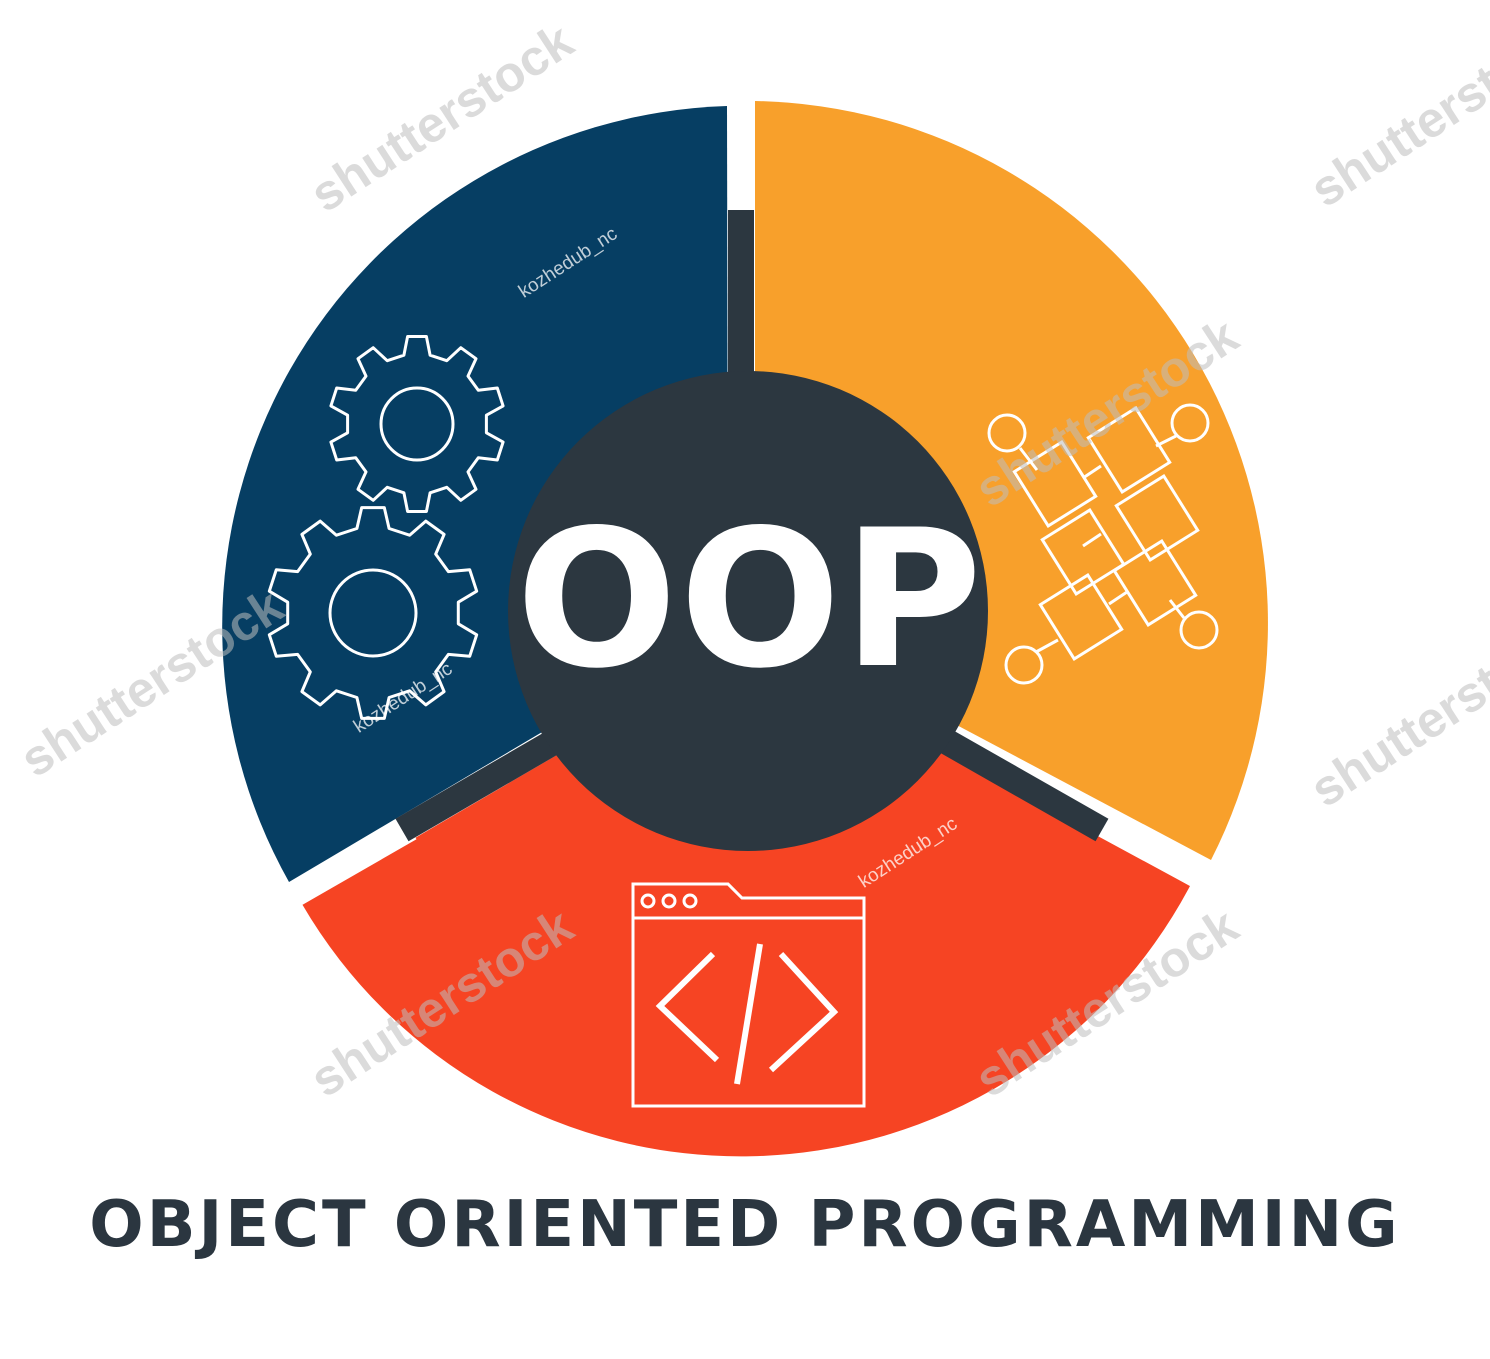  I want to click on center-label: OOP, so click(750, 599).